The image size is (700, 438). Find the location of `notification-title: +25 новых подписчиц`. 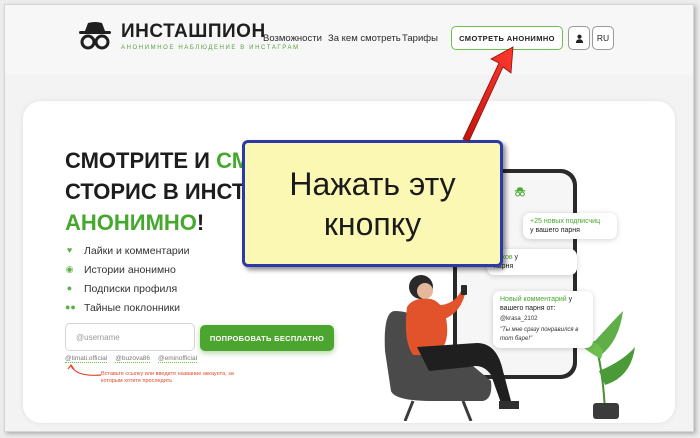

notification-title: +25 новых подписчиц is located at coordinates (565, 221).